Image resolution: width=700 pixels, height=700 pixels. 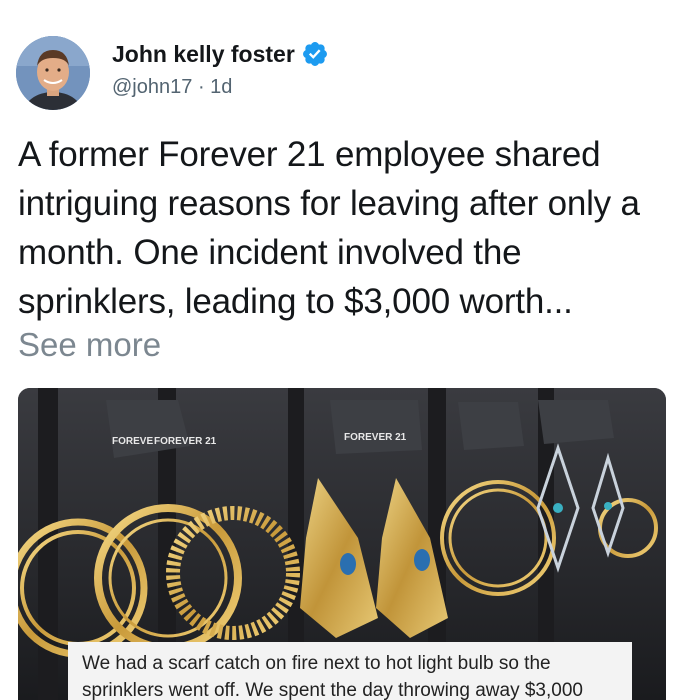 I want to click on author-meta: @john17 · 1d, so click(x=172, y=87).